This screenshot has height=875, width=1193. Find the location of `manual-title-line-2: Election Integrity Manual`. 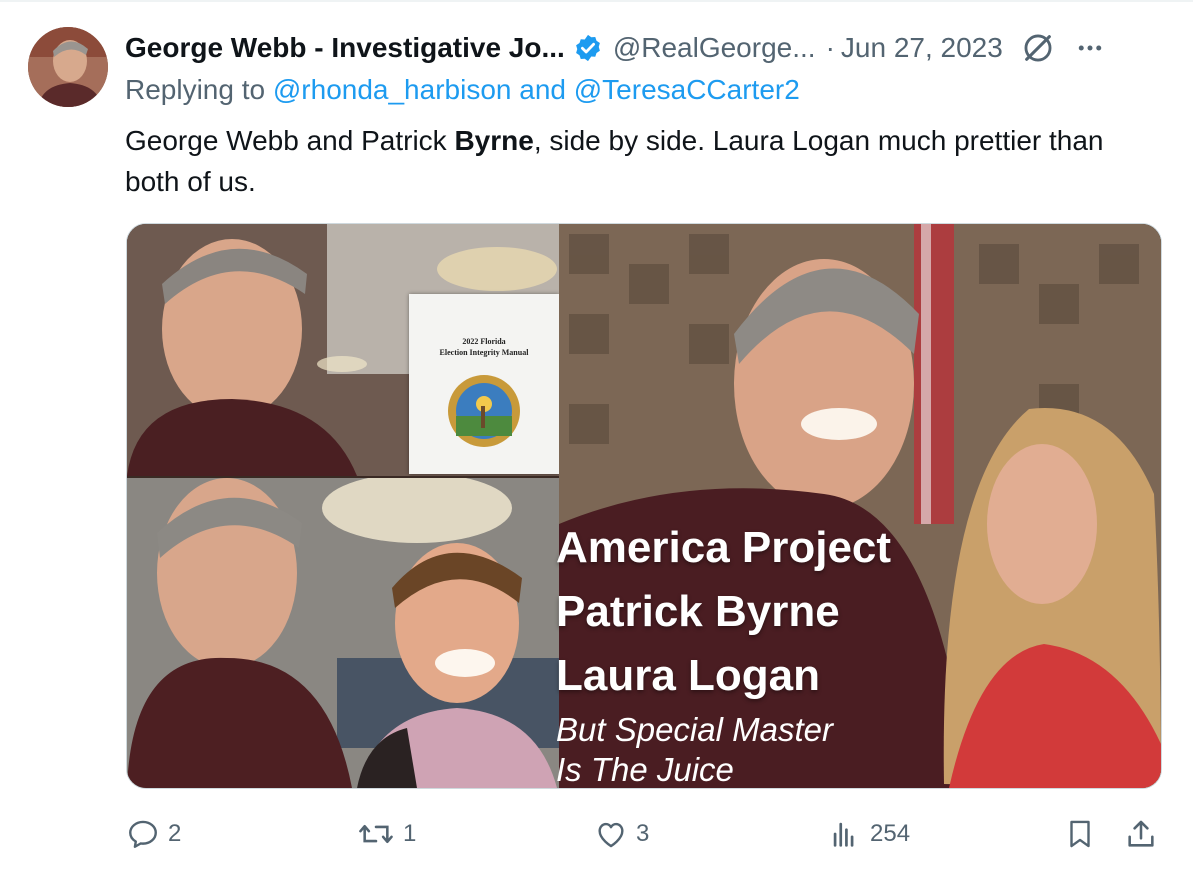

manual-title-line-2: Election Integrity Manual is located at coordinates (484, 352).